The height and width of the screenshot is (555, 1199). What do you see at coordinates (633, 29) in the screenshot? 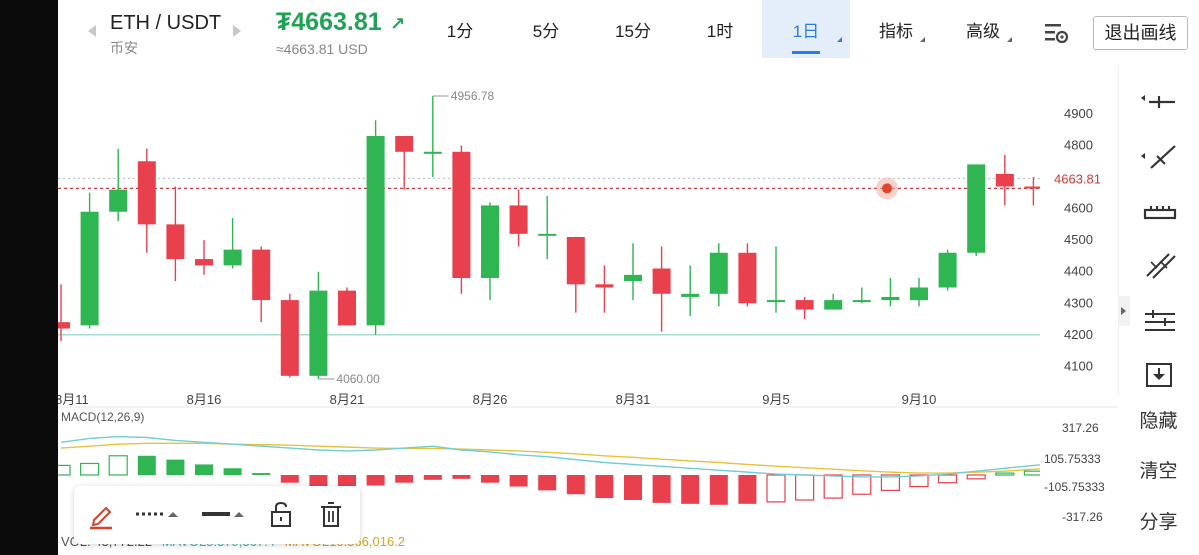
I see `tab-15min: 15分` at bounding box center [633, 29].